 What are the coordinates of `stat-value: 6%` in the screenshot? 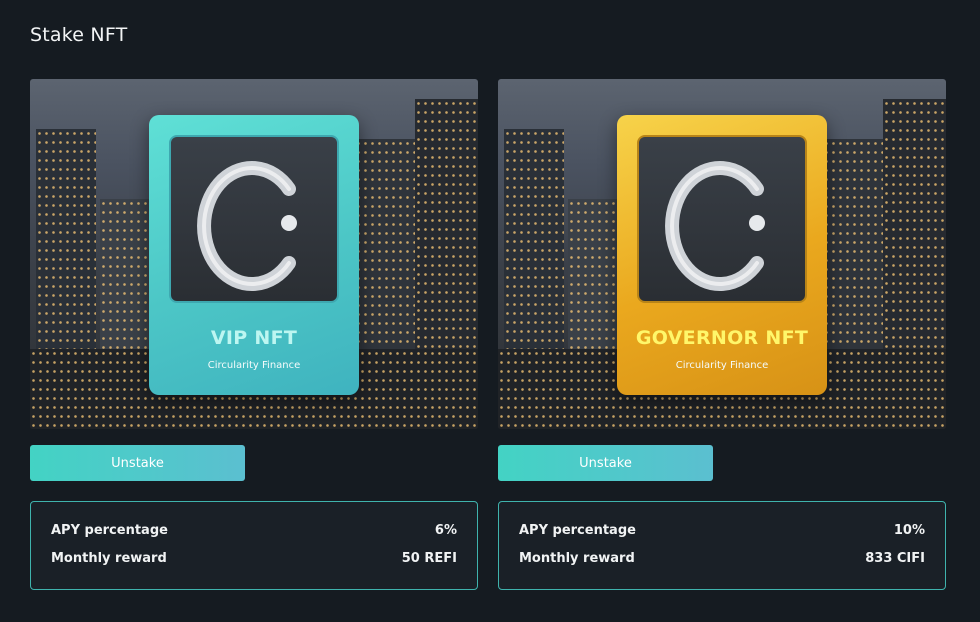 It's located at (445, 530).